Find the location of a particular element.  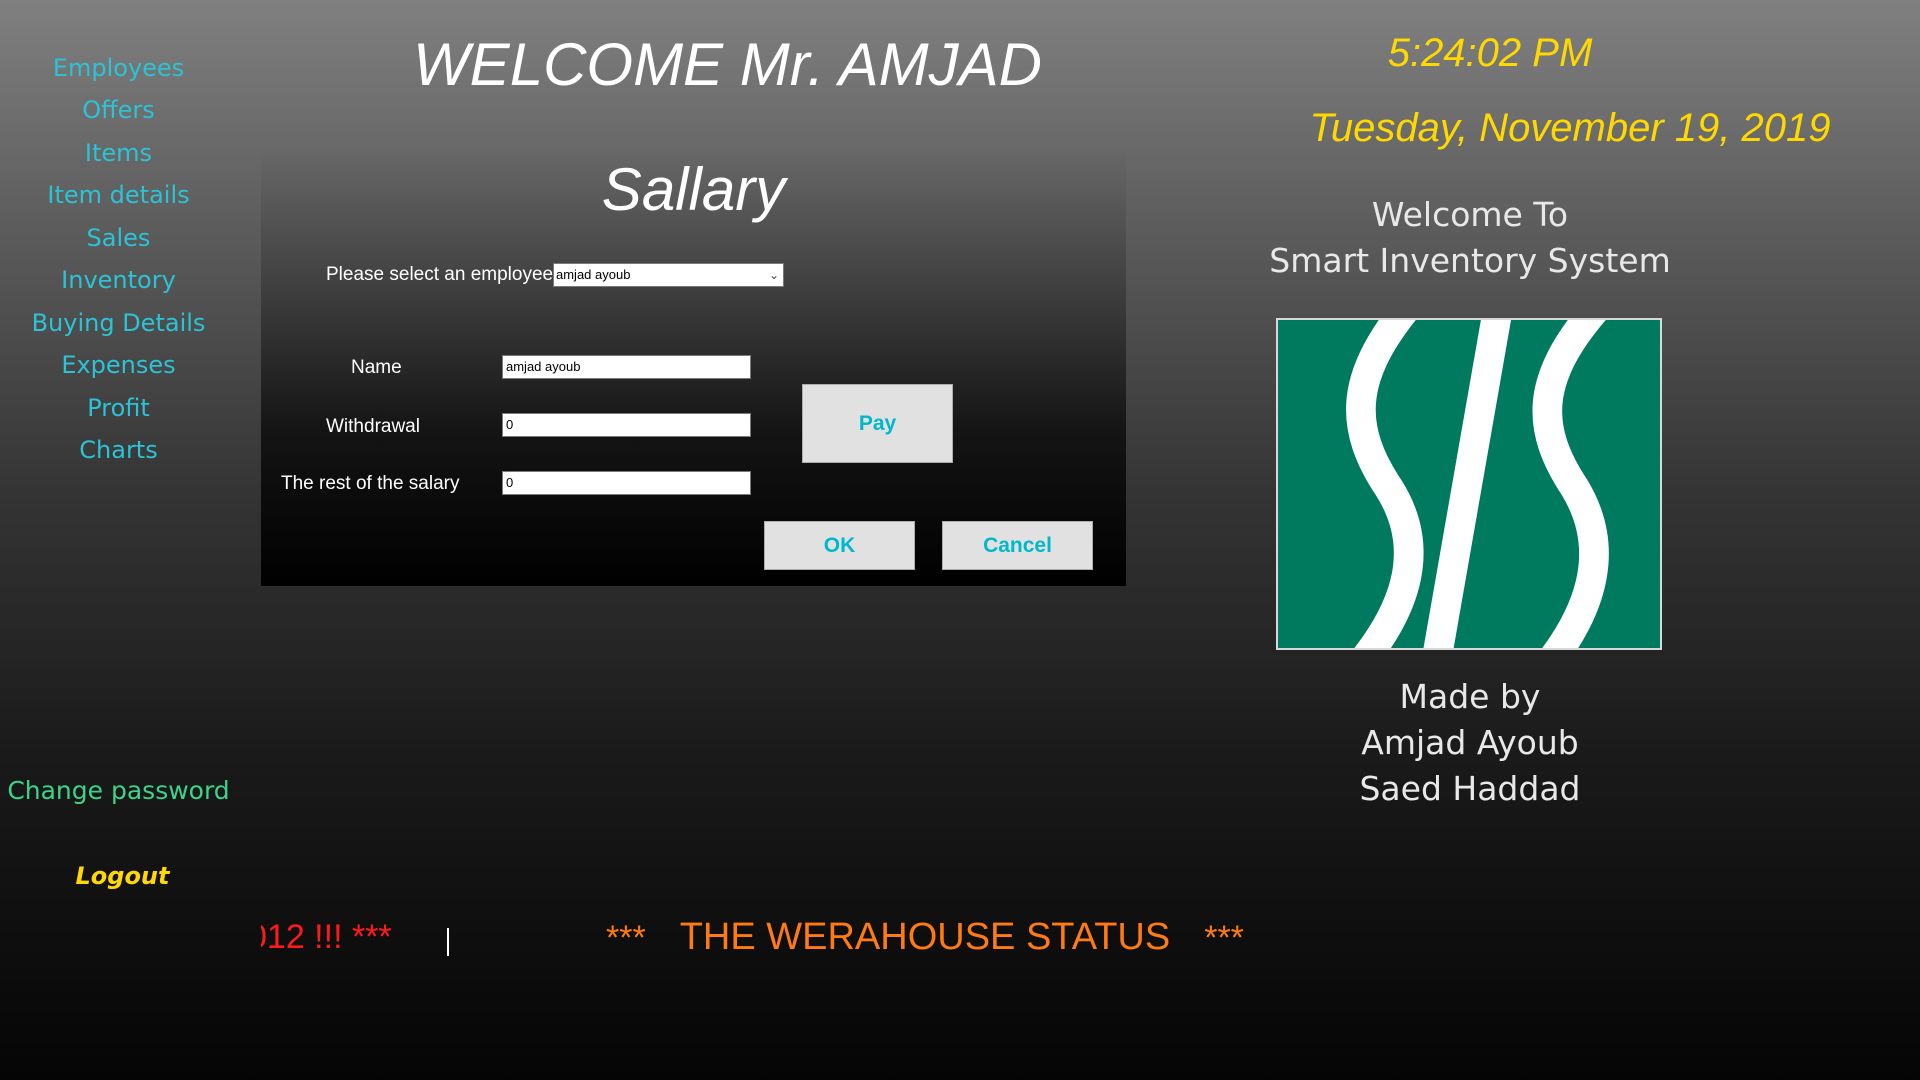

sidebar-item-expenses: Expenses is located at coordinates (118, 365).